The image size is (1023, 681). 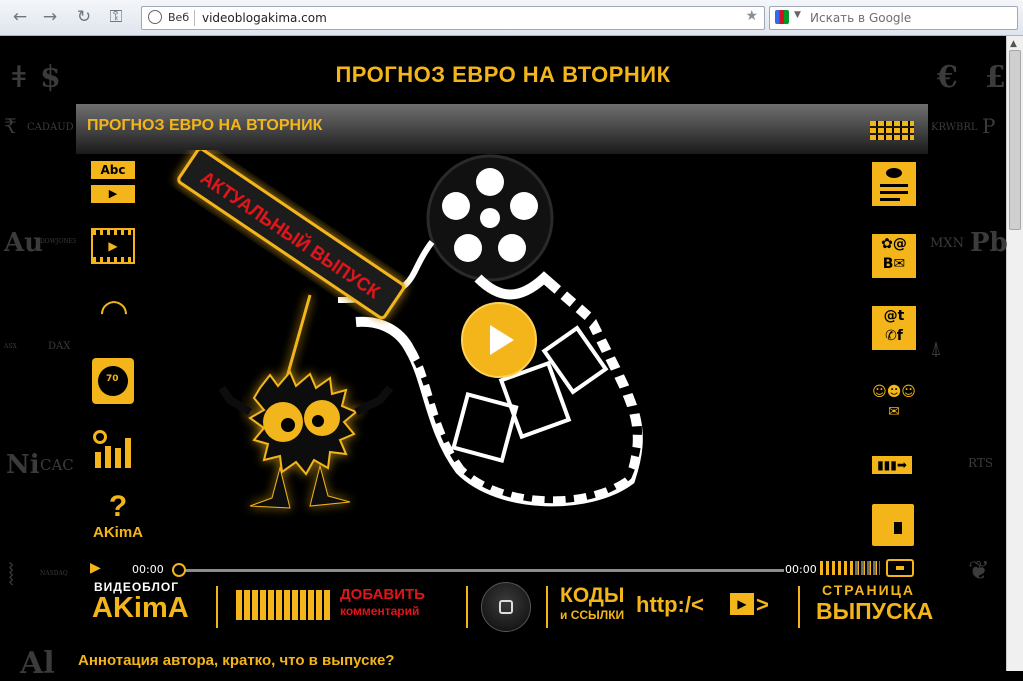 I want to click on videoblog-logo: ВИДЕОБЛОГ AKimA, so click(x=152, y=607).